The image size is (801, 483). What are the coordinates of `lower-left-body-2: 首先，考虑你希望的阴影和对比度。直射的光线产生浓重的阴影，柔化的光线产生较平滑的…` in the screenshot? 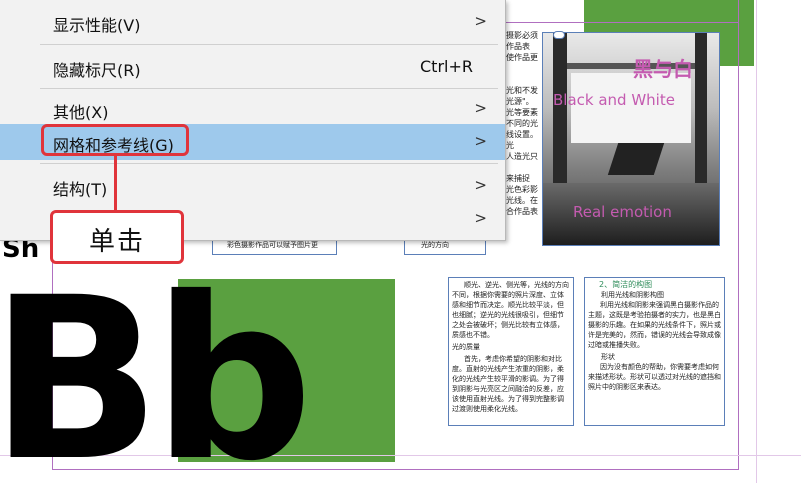 It's located at (508, 384).